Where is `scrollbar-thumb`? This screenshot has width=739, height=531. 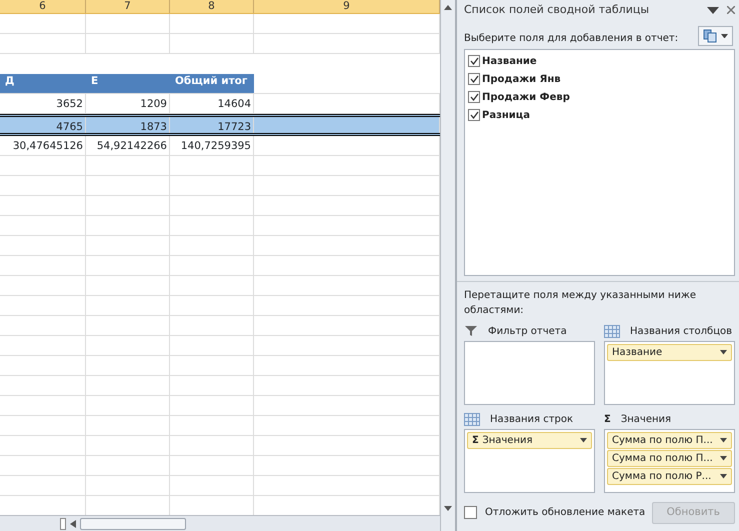
scrollbar-thumb is located at coordinates (133, 524).